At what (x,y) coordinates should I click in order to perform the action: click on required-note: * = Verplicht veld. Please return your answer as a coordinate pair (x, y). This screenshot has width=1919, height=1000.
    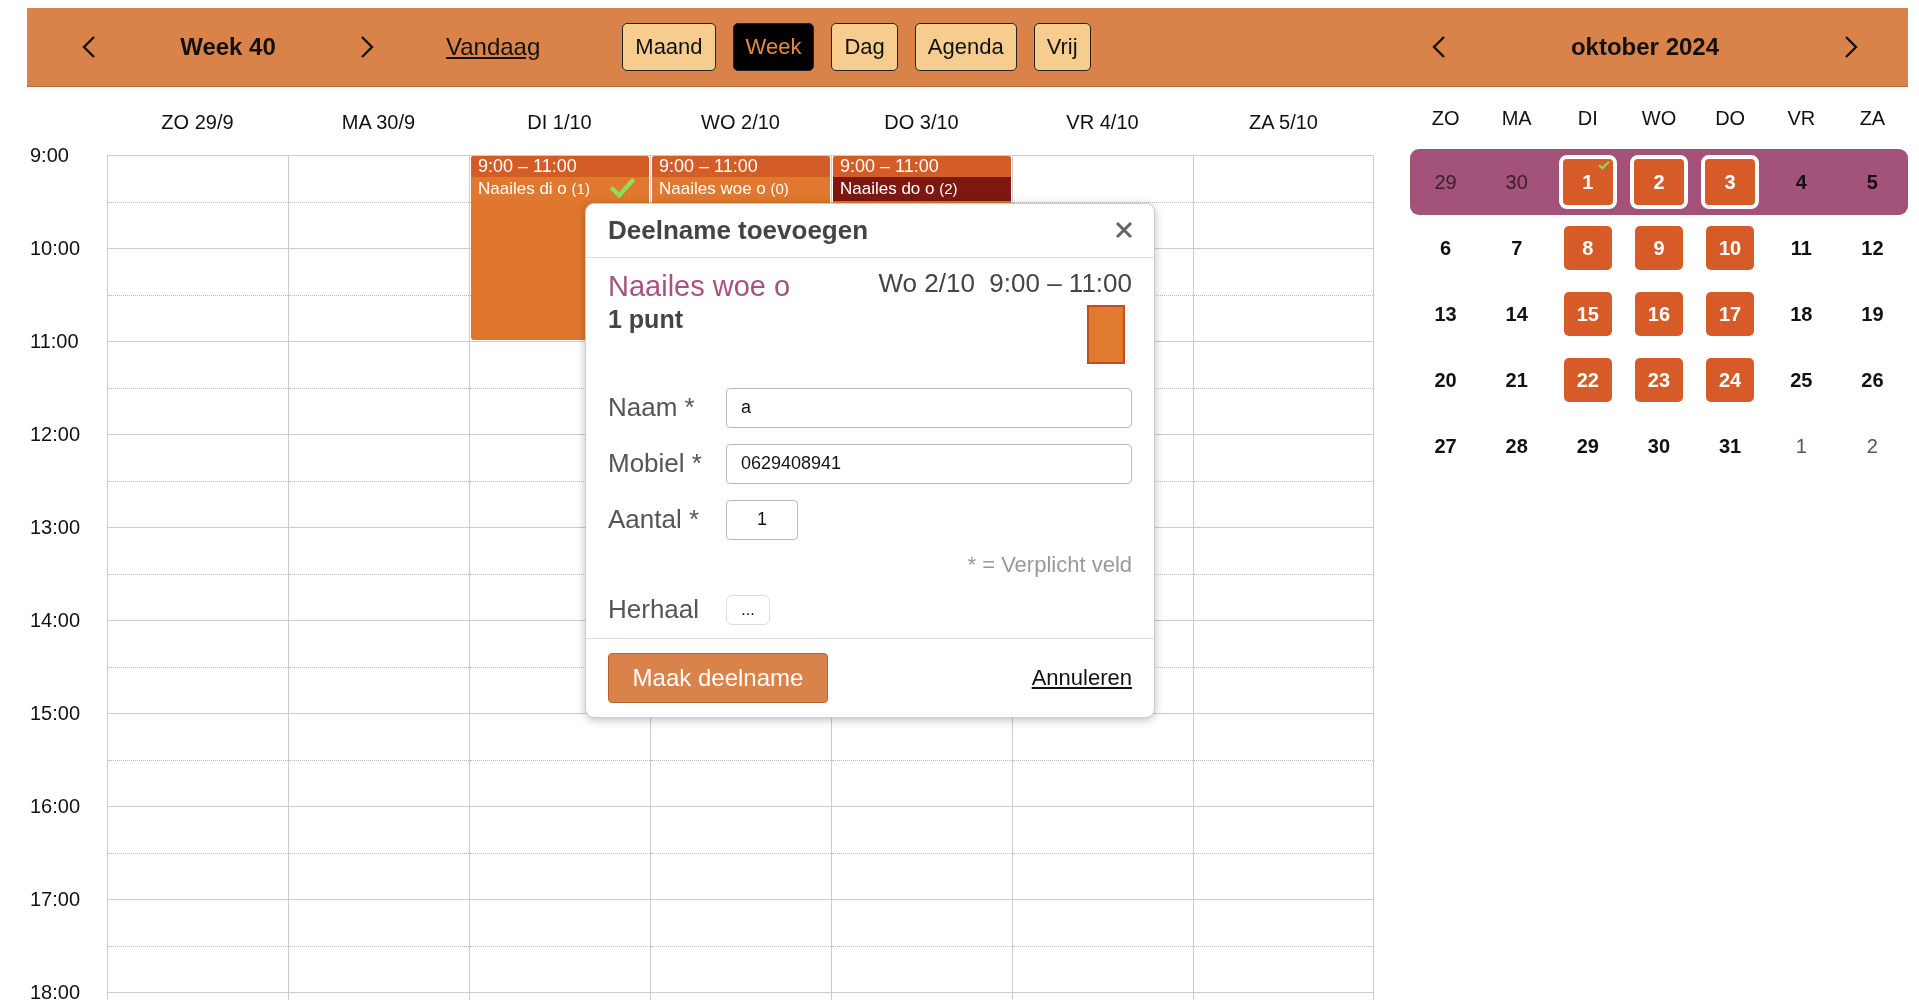
    Looking at the image, I should click on (1049, 564).